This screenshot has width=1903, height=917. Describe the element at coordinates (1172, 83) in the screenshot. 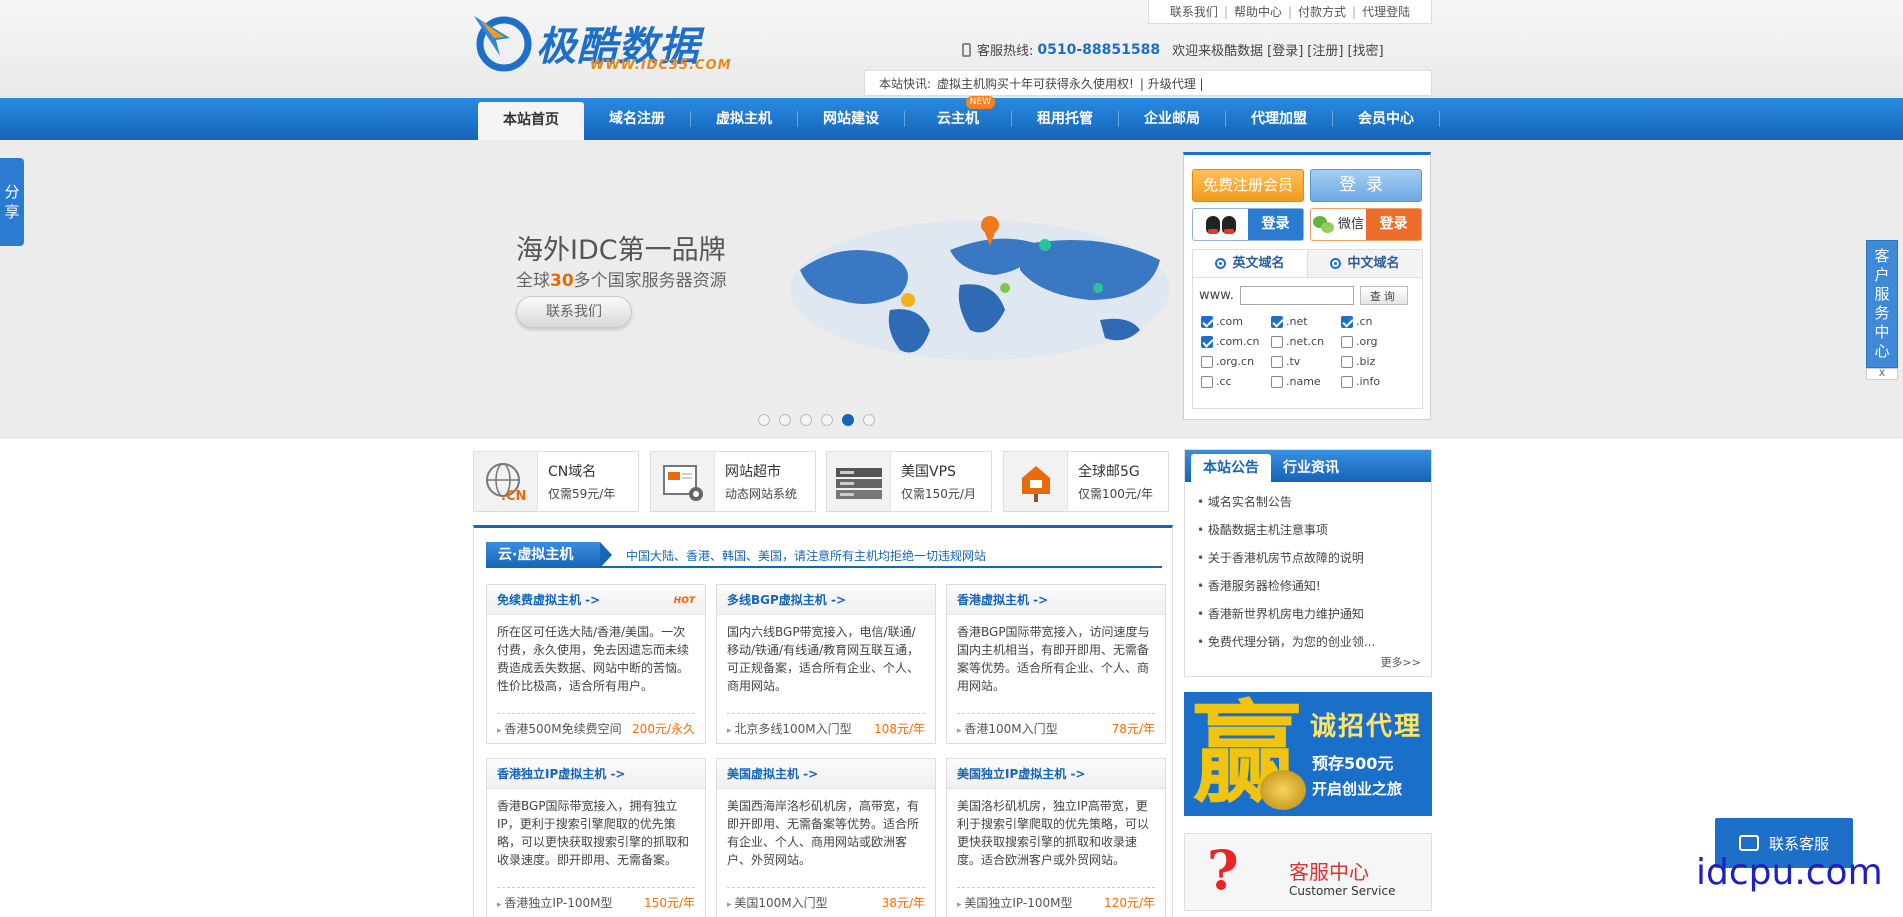

I see `news-upgrade-link: | 升级代理 |` at that location.